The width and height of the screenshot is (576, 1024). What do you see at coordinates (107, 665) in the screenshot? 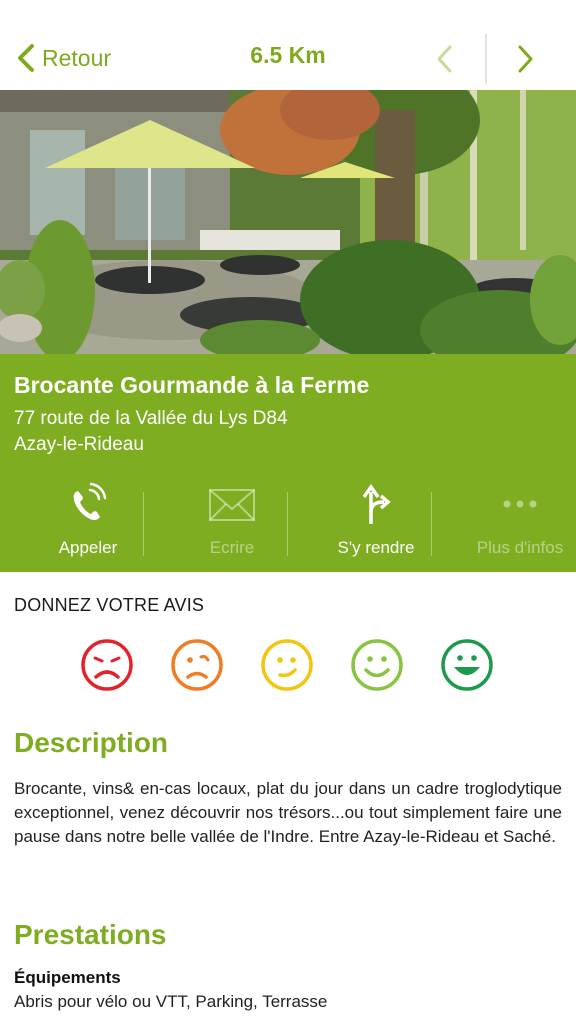
I see `very-sad-face-icon` at bounding box center [107, 665].